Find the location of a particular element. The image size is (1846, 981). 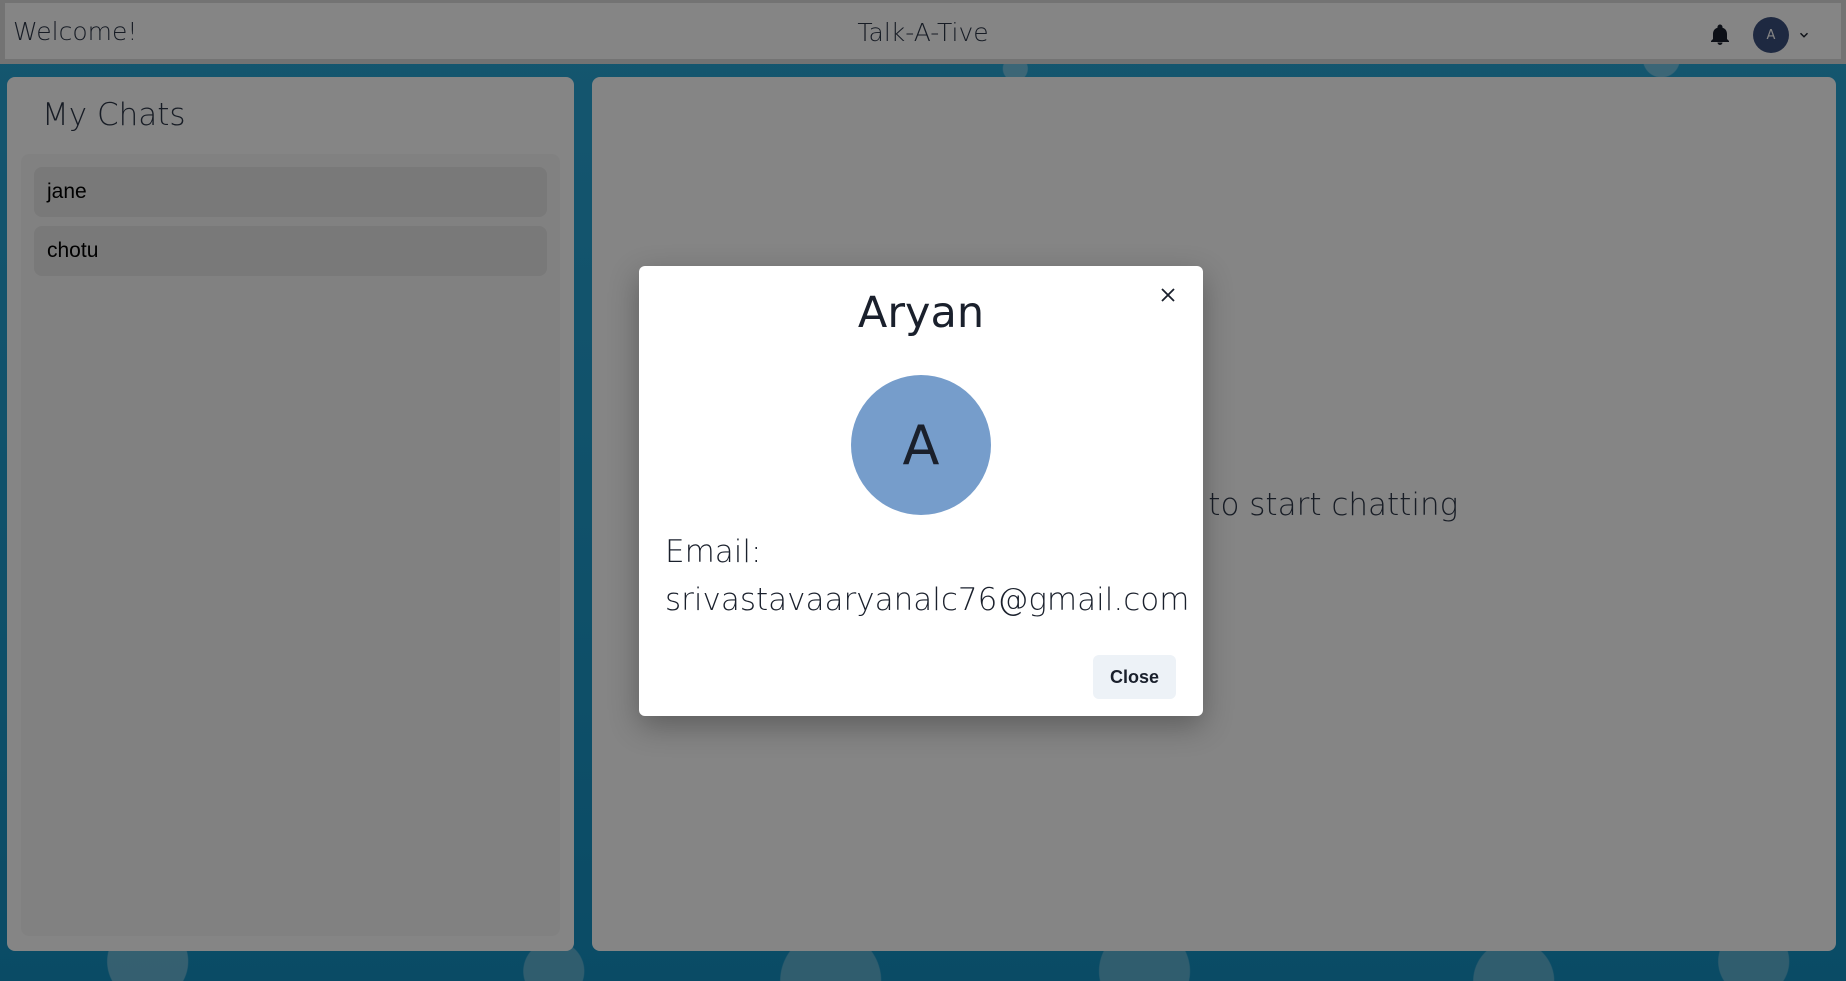

close-button: Close is located at coordinates (1134, 677).